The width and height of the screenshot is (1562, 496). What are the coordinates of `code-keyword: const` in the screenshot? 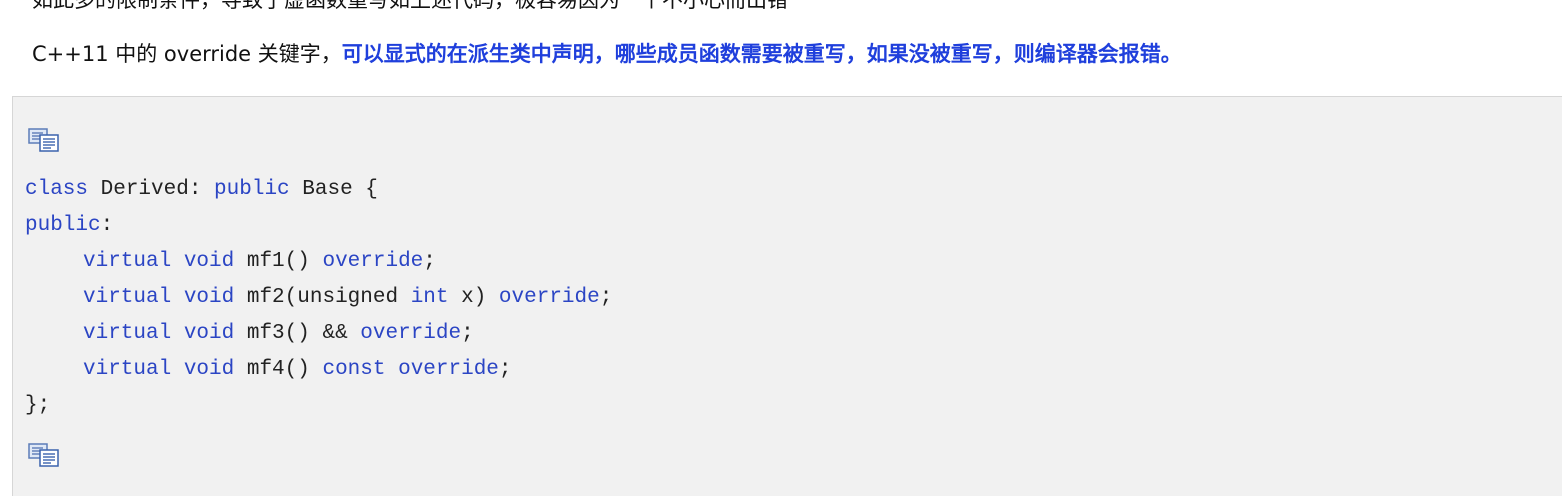 It's located at (354, 369).